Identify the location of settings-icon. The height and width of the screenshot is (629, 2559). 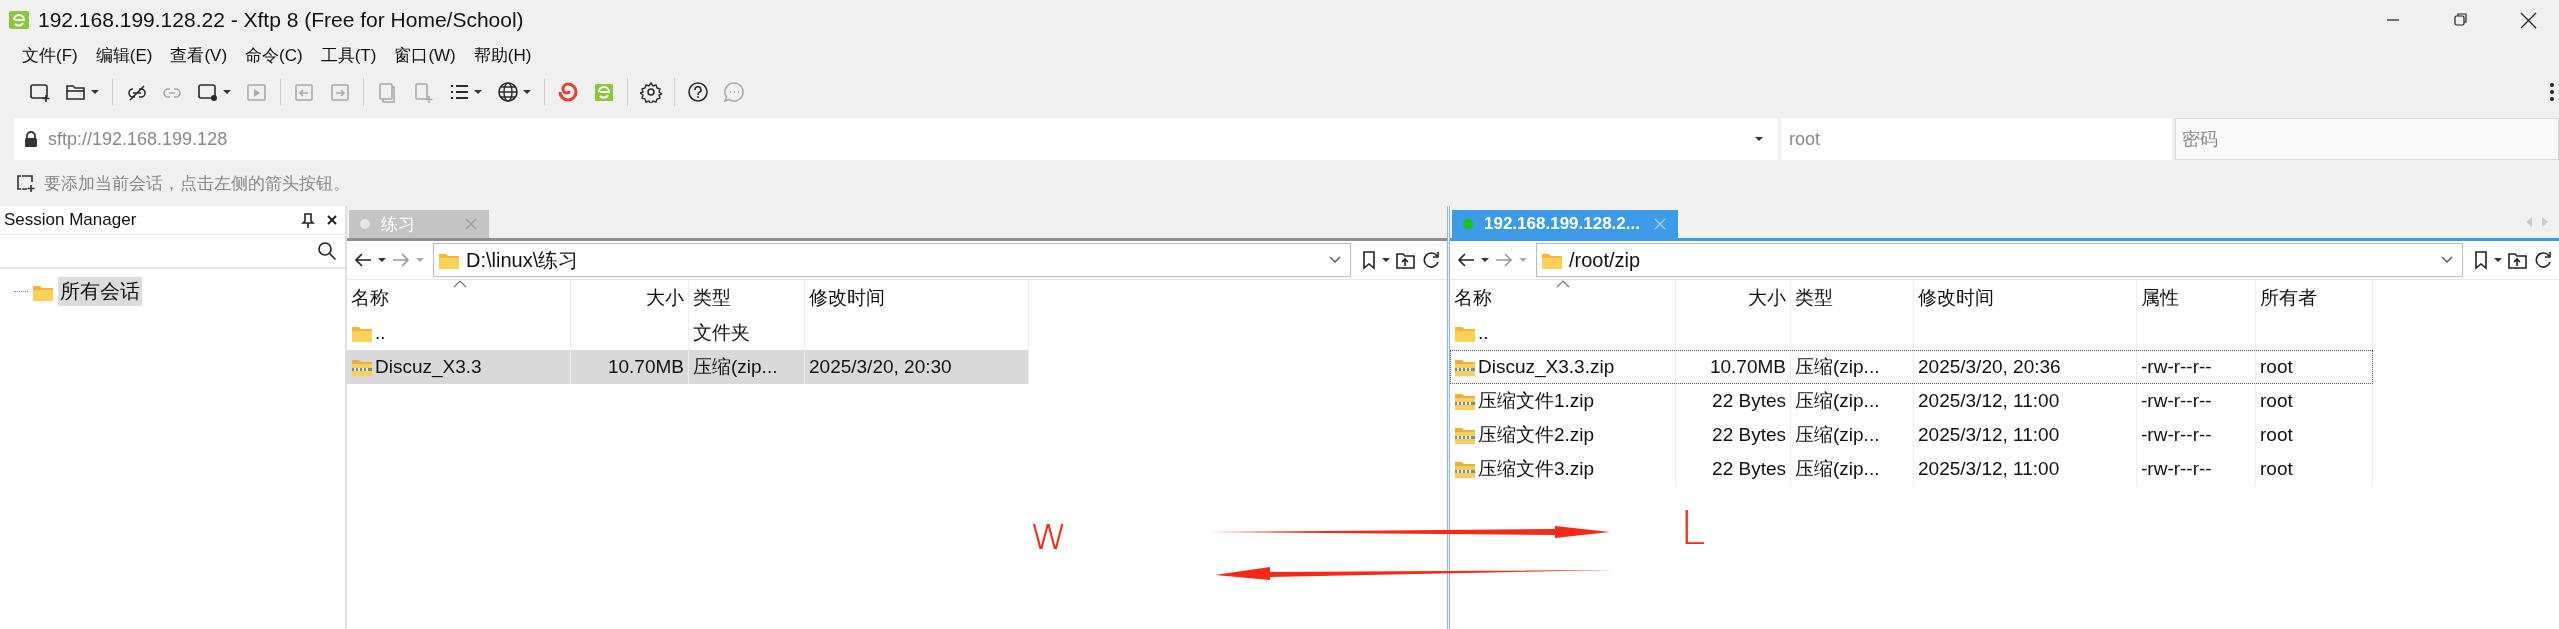
(651, 92).